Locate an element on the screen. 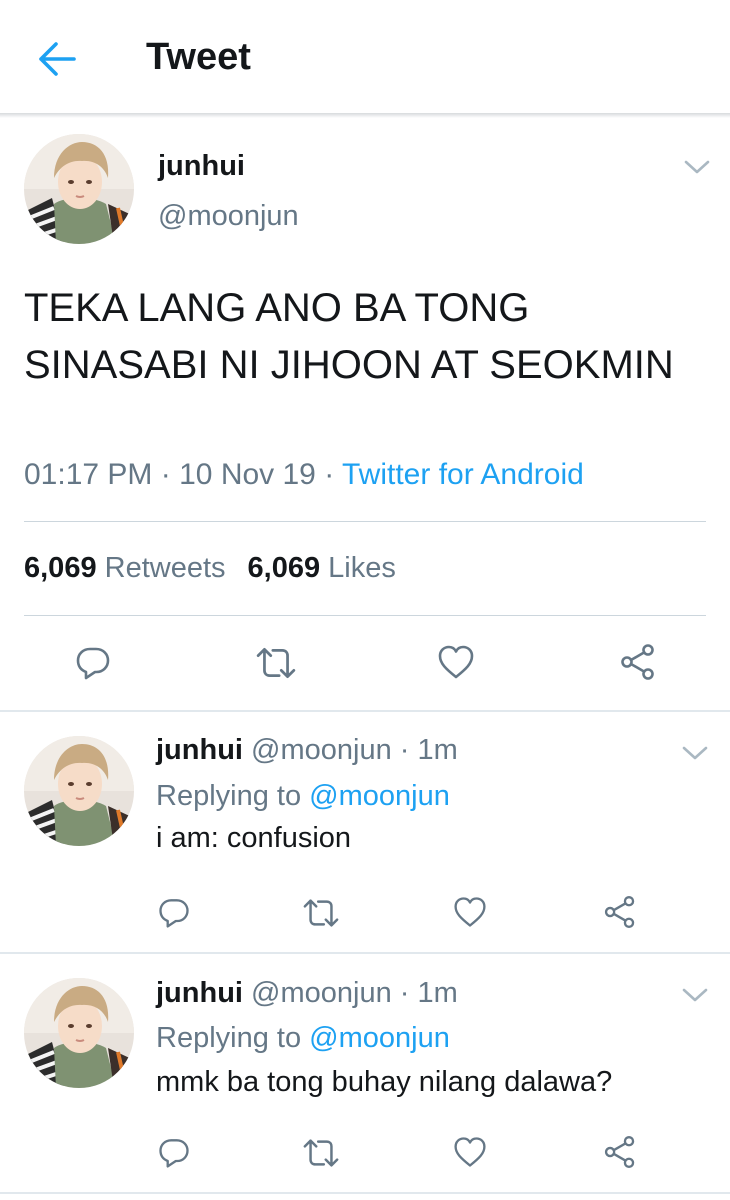 The image size is (730, 1200). author-handle: @moonjun is located at coordinates (228, 216).